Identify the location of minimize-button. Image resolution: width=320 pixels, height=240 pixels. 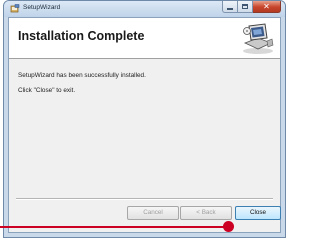
(230, 7).